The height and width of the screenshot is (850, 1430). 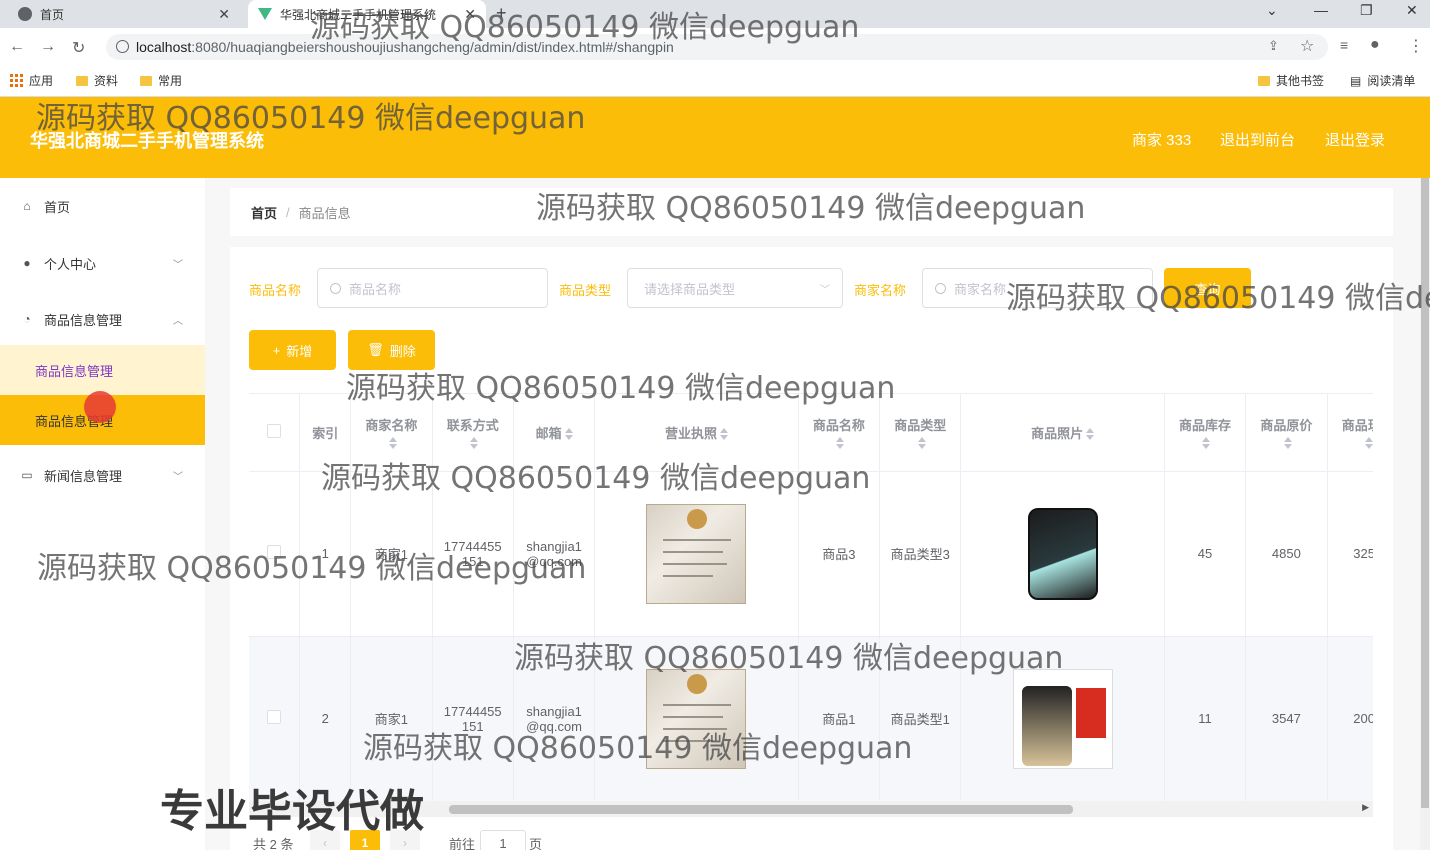 I want to click on bookmark-apps: 应用, so click(x=31, y=80).